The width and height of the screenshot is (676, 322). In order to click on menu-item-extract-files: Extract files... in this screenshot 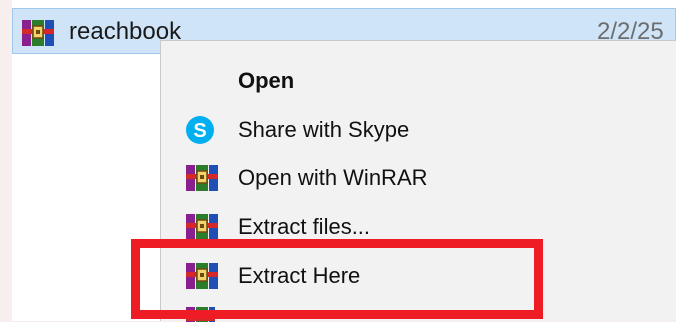, I will do `click(418, 227)`.